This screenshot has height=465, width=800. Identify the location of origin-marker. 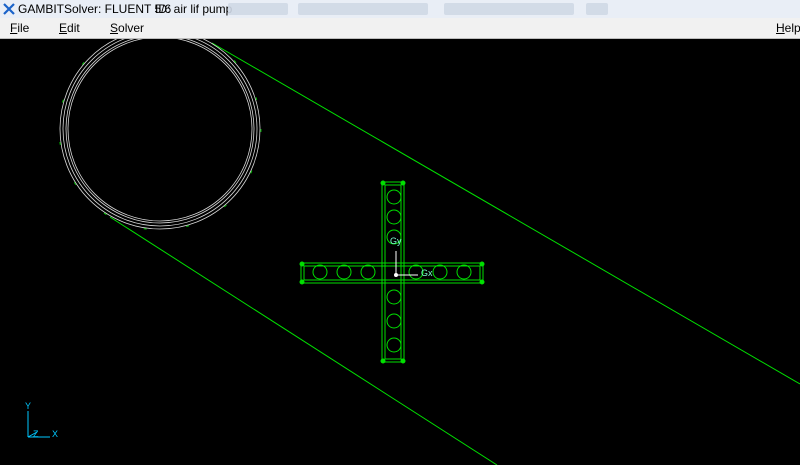
(396, 275).